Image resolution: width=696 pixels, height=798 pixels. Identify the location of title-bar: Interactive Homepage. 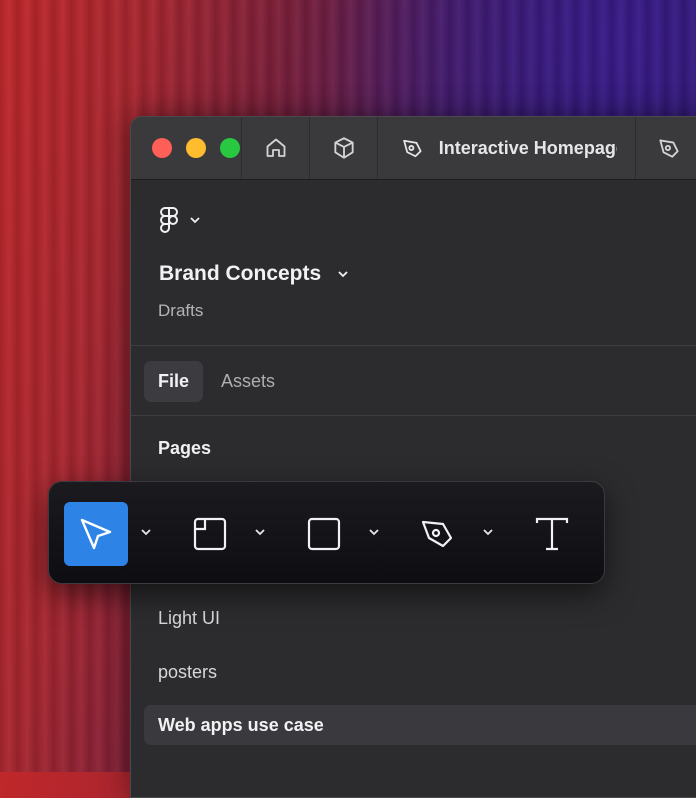
(413, 148).